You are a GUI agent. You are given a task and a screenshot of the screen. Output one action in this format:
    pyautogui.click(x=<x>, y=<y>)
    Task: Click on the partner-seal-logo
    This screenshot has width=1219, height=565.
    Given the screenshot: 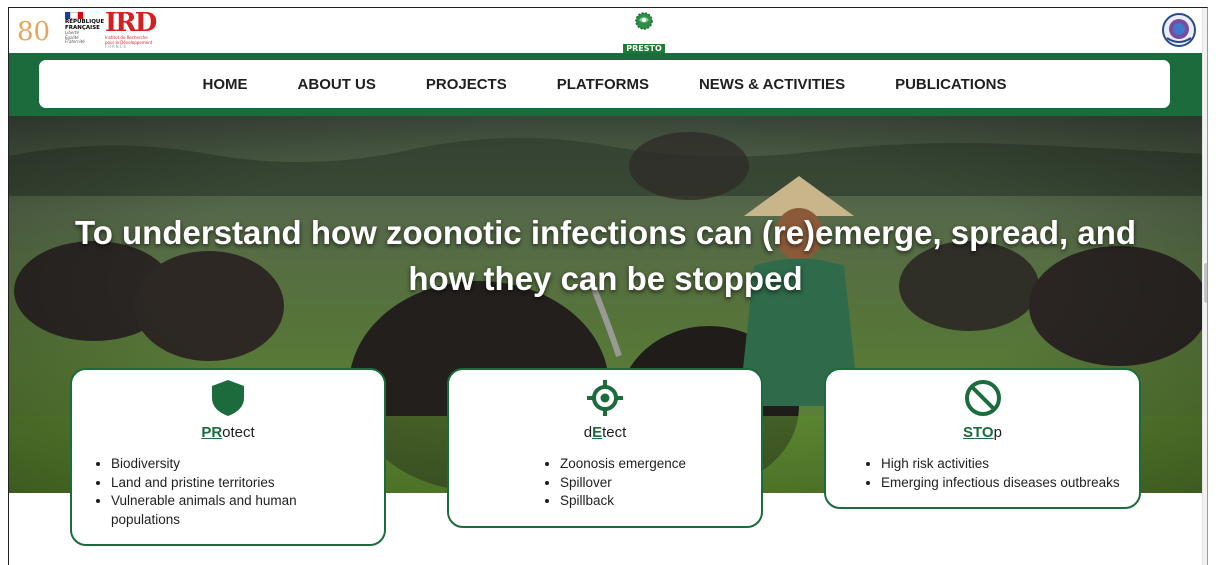 What is the action you would take?
    pyautogui.click(x=1179, y=30)
    